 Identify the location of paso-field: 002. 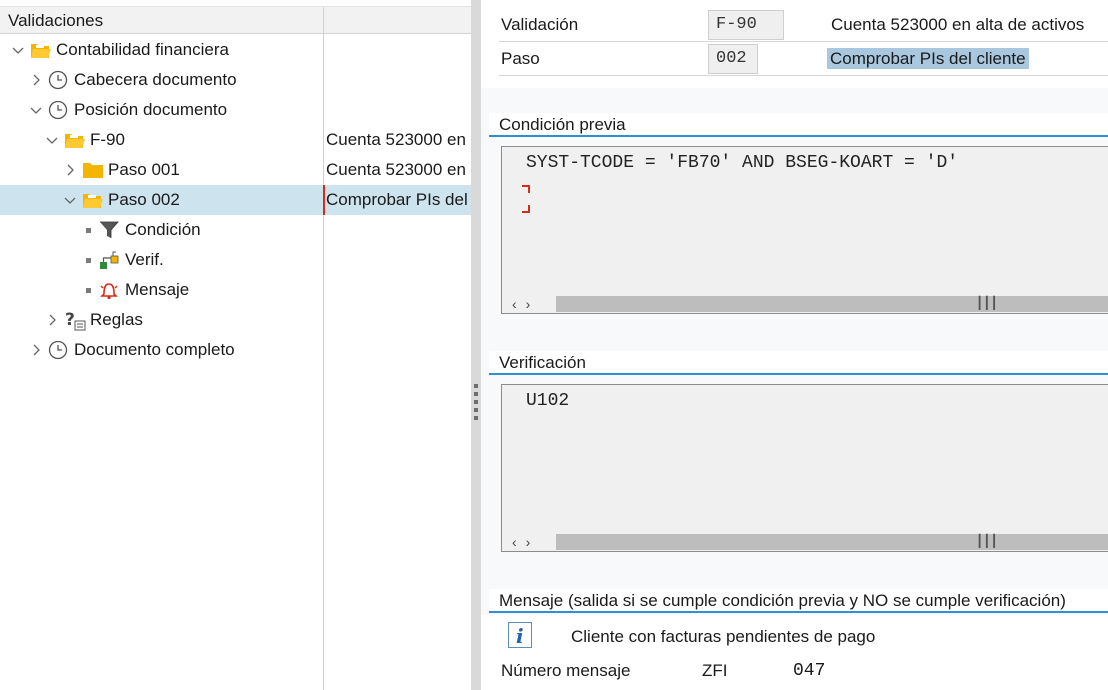
(733, 59).